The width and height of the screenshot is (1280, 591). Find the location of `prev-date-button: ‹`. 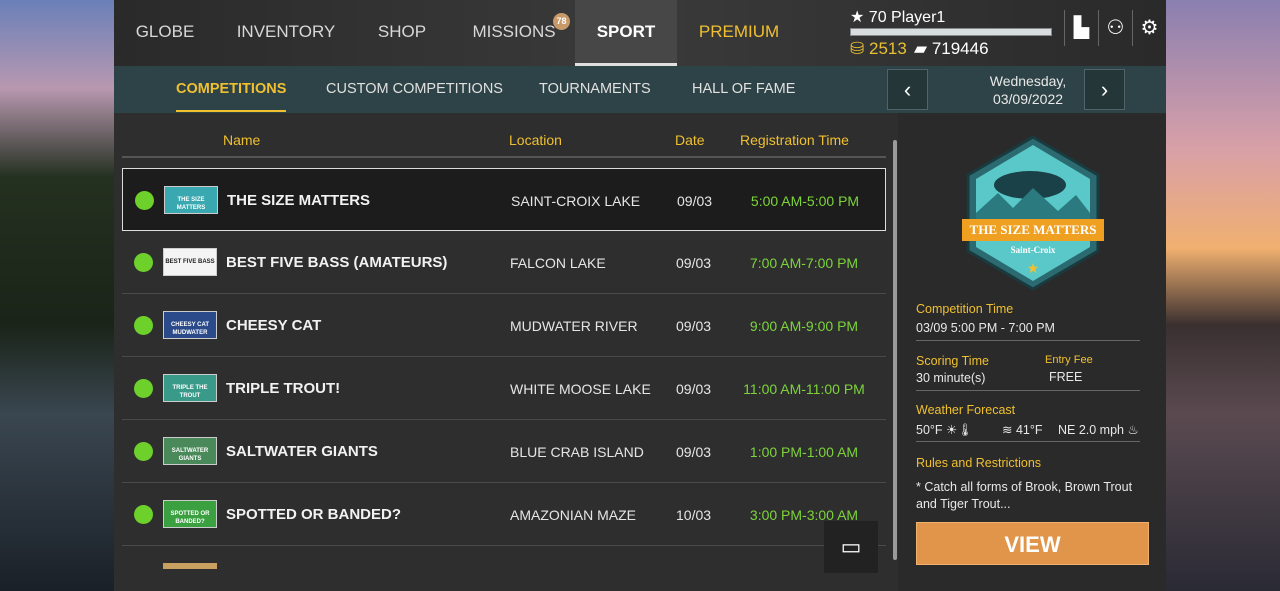

prev-date-button: ‹ is located at coordinates (907, 89).